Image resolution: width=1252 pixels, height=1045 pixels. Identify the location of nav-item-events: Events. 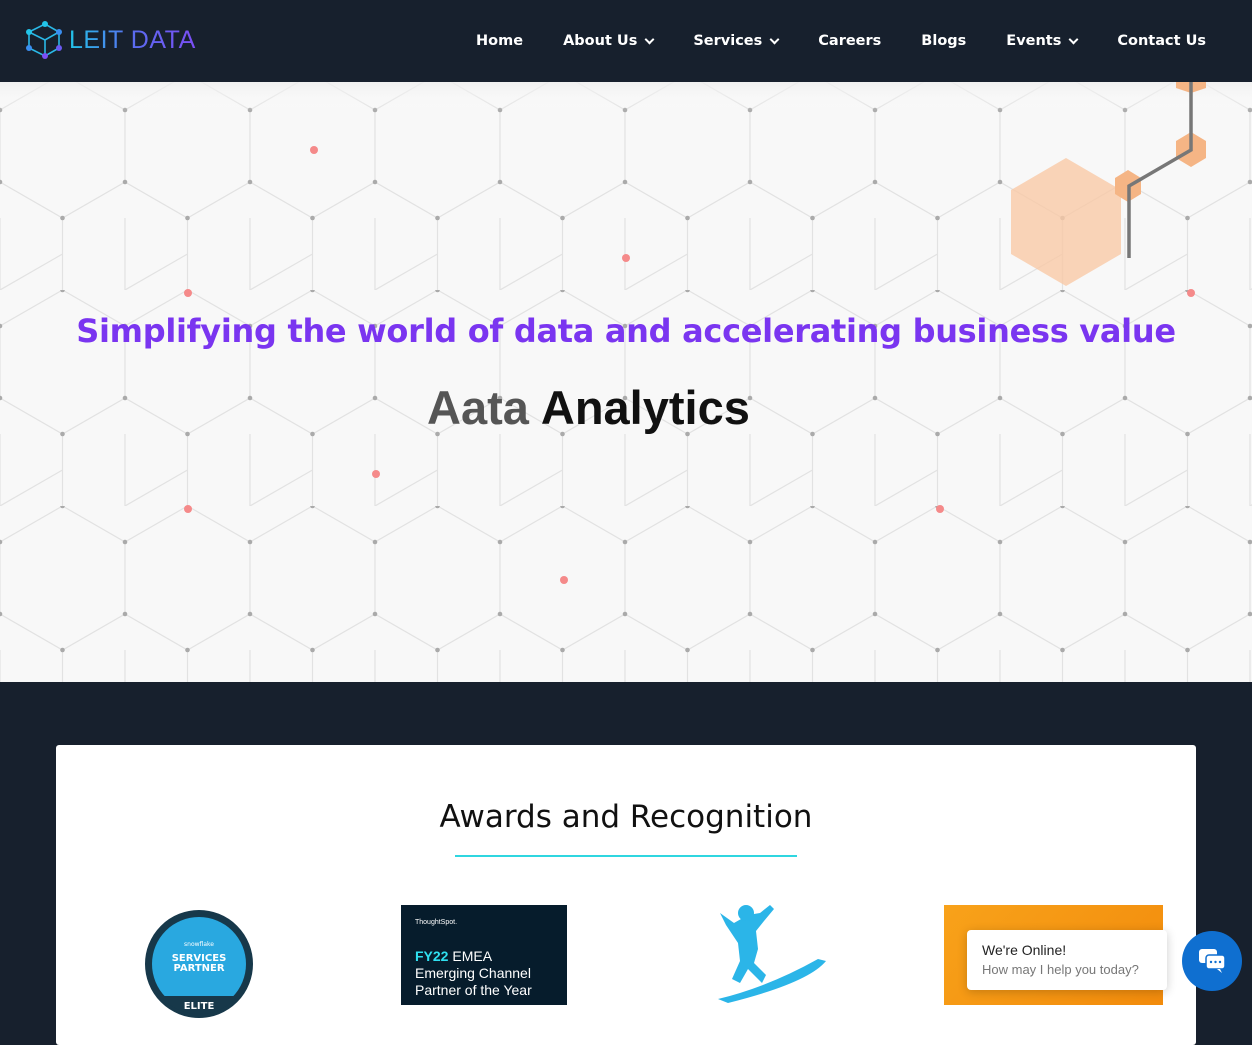
(1042, 41).